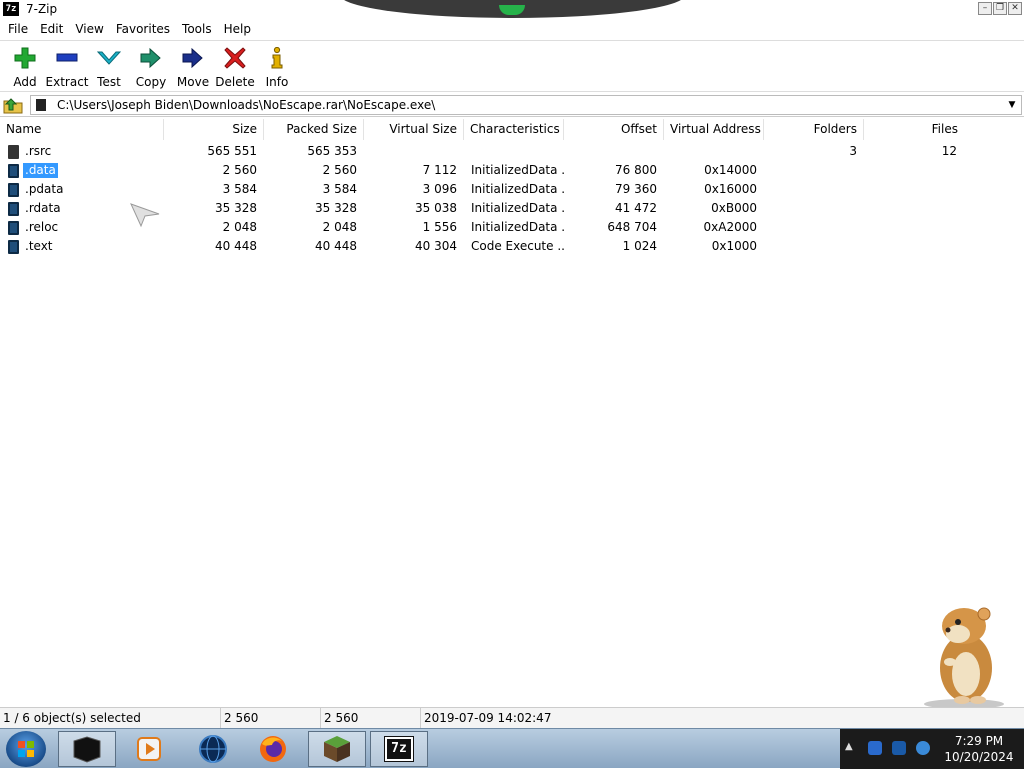 This screenshot has width=1024, height=770. Describe the element at coordinates (414, 129) in the screenshot. I see `column-virtual-size: Virtual Size` at that location.